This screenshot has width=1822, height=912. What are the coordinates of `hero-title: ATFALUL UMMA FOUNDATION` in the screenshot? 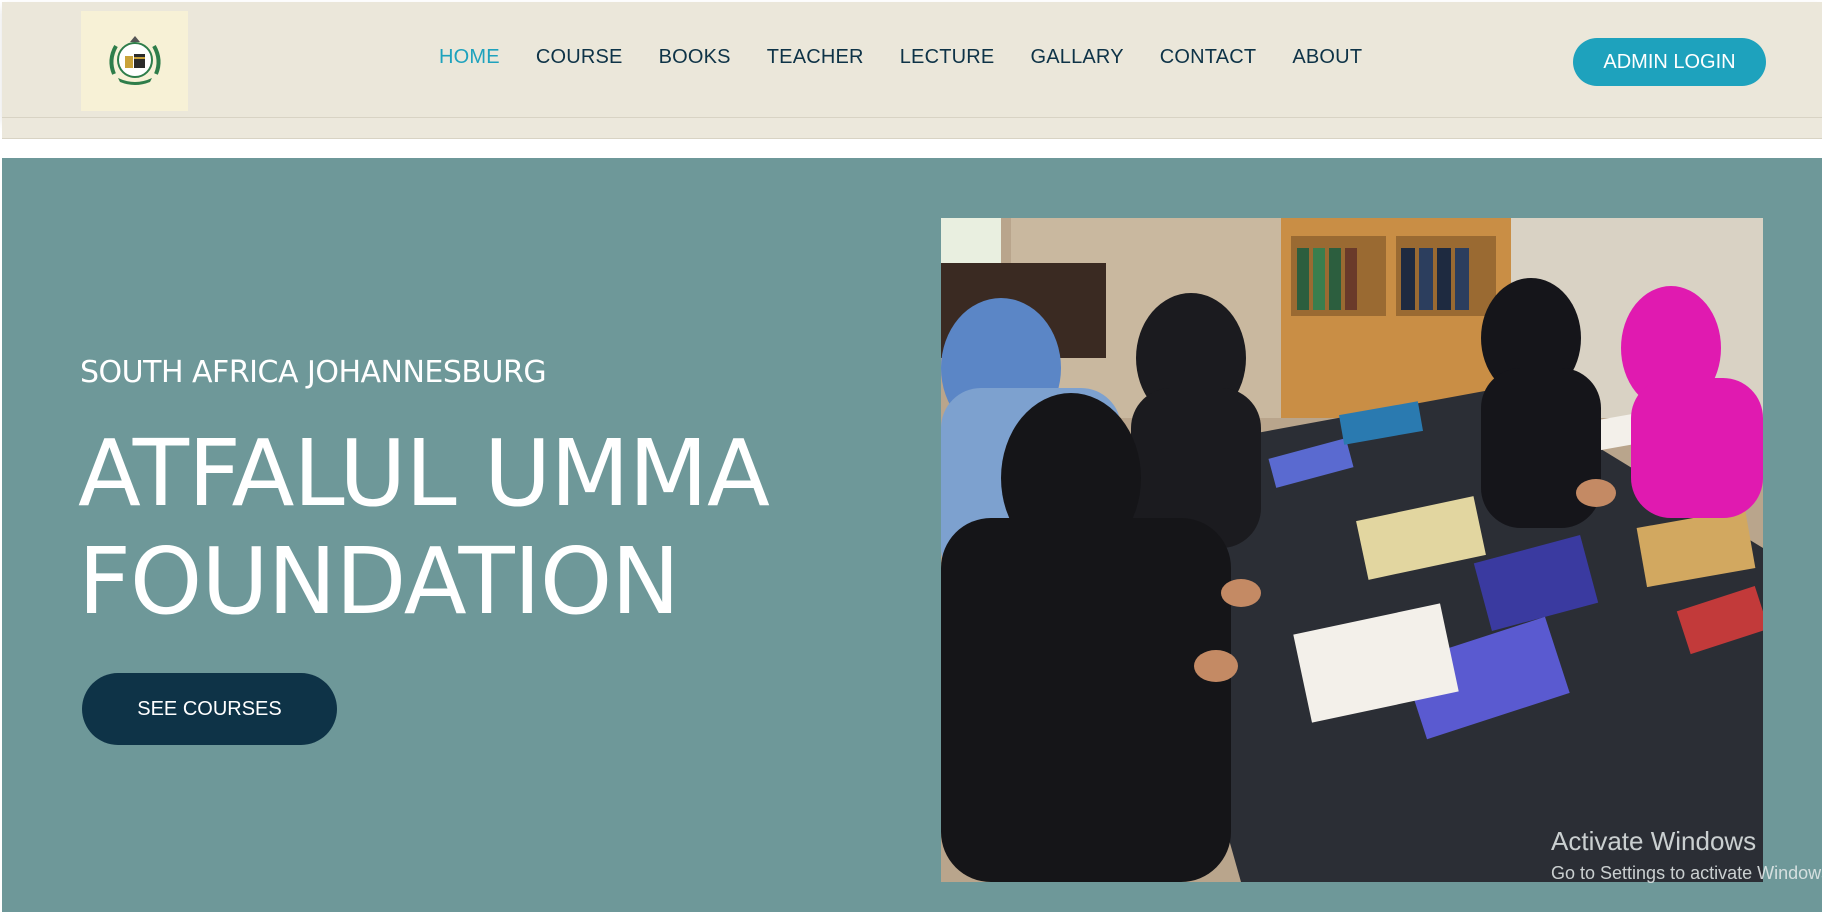 It's located at (478, 528).